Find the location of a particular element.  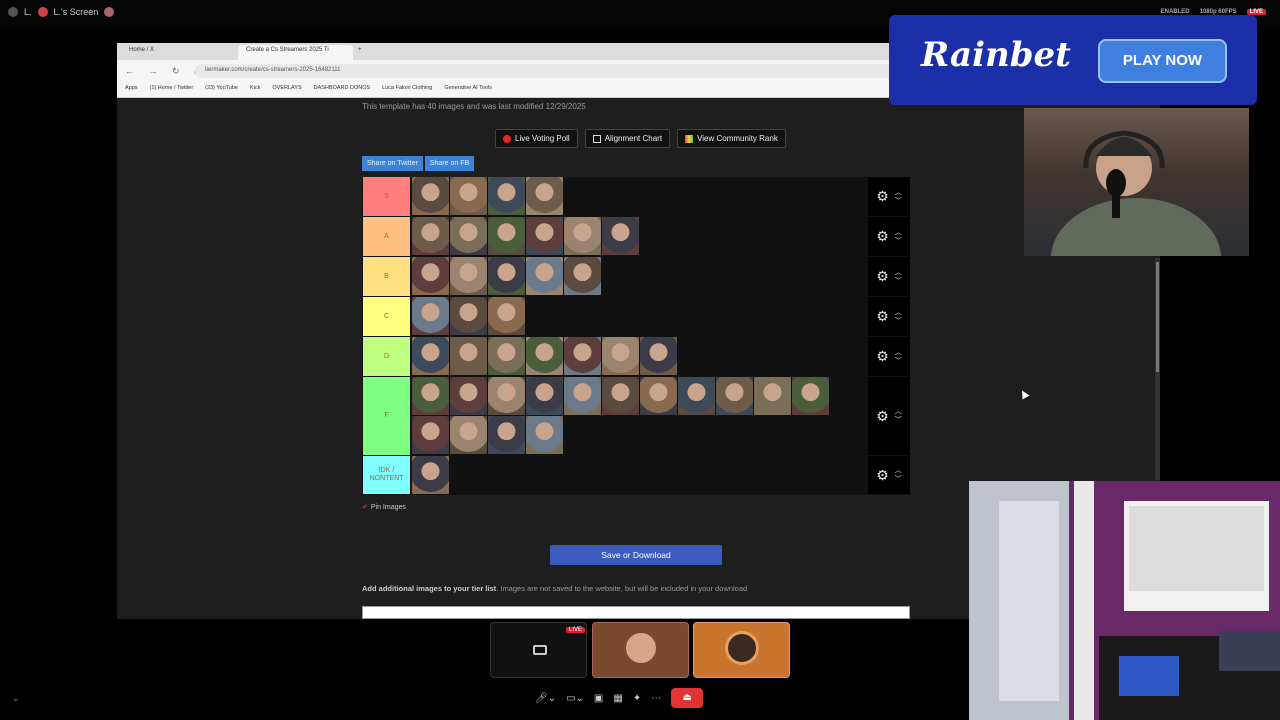

chevron-down-icon: ⌄ is located at coordinates (16, 698).